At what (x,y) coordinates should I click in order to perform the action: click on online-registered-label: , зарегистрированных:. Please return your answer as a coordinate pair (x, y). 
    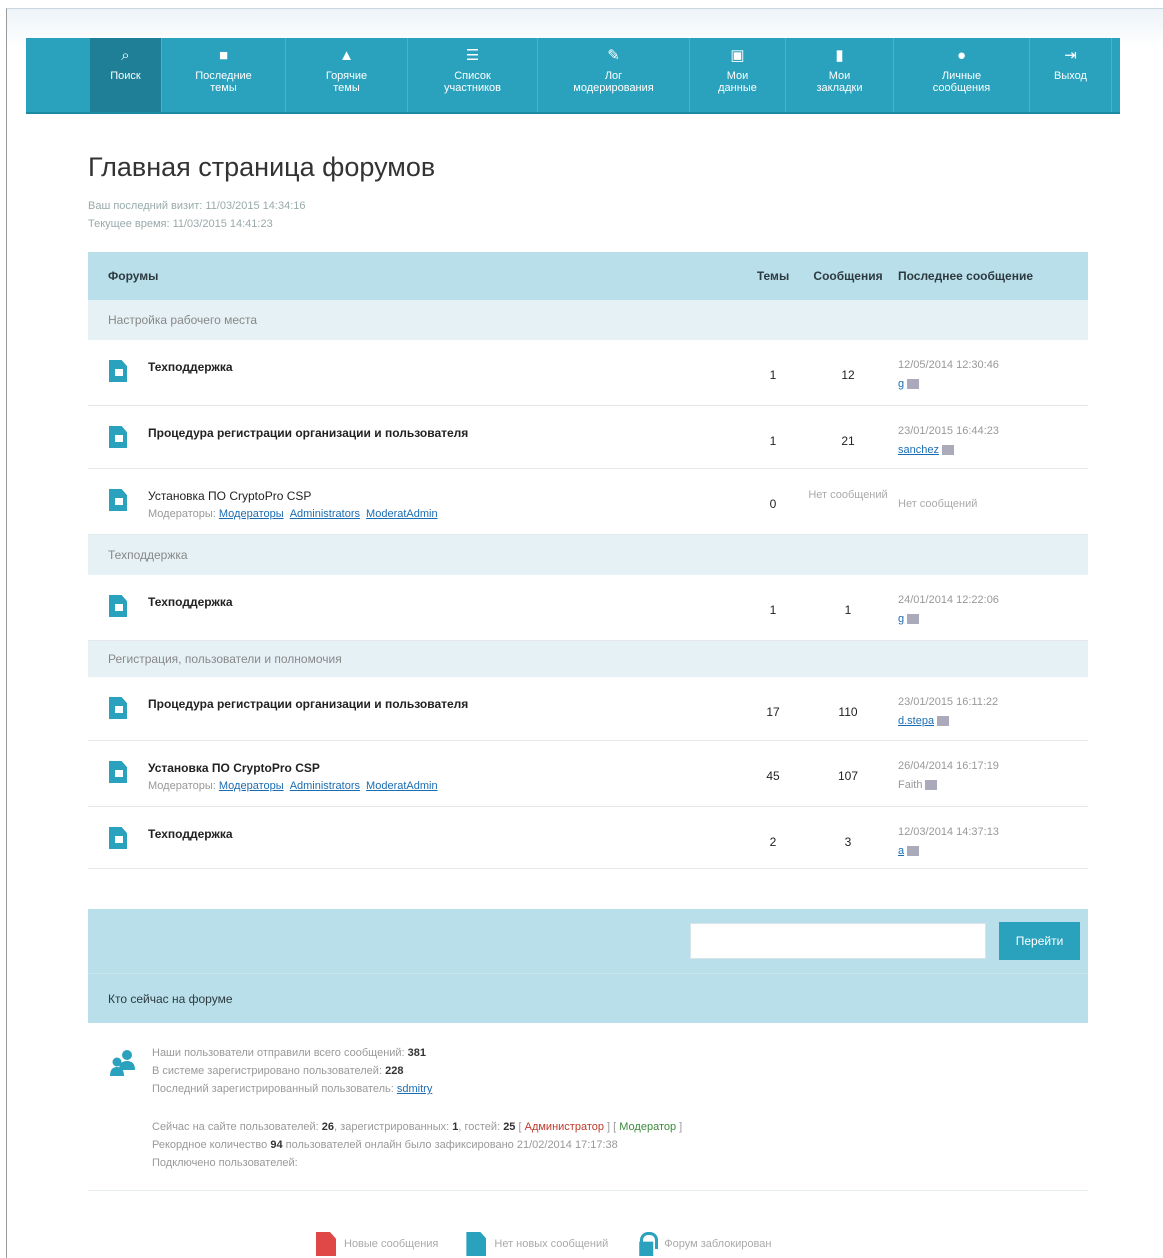
    Looking at the image, I should click on (392, 1127).